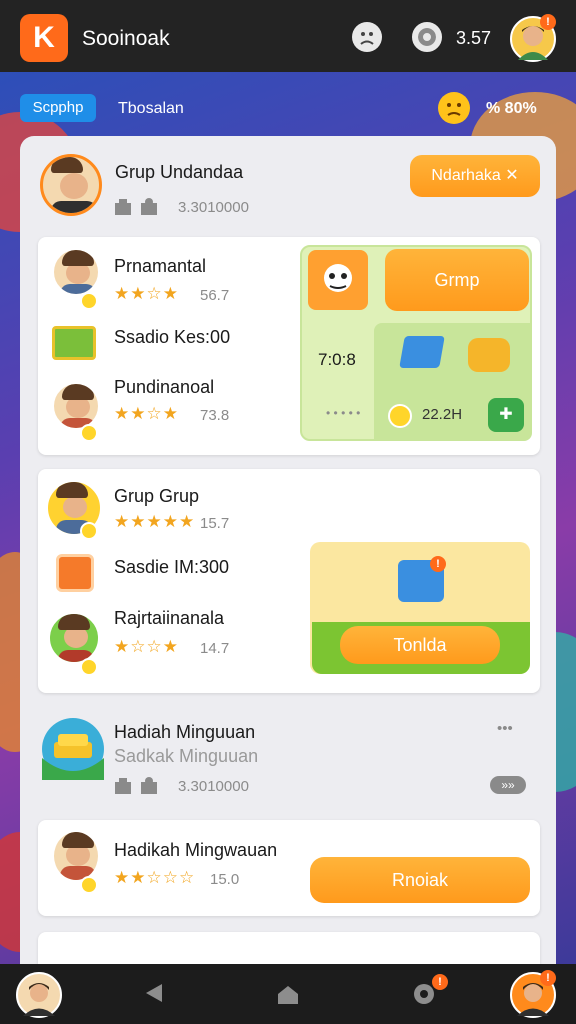  What do you see at coordinates (215, 415) in the screenshot?
I see `player-score: 73.8` at bounding box center [215, 415].